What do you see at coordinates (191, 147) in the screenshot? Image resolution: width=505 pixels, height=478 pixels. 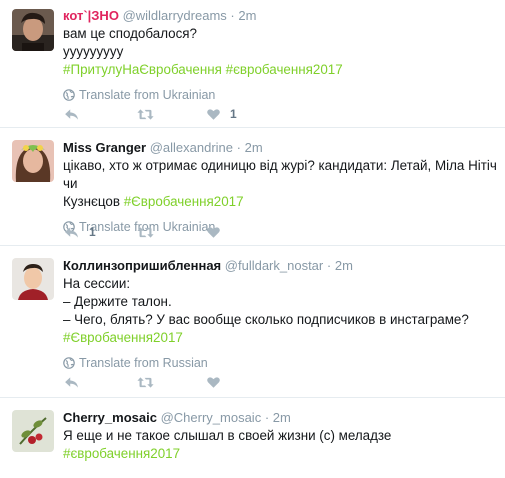 I see `author-handle: @allexandrine` at bounding box center [191, 147].